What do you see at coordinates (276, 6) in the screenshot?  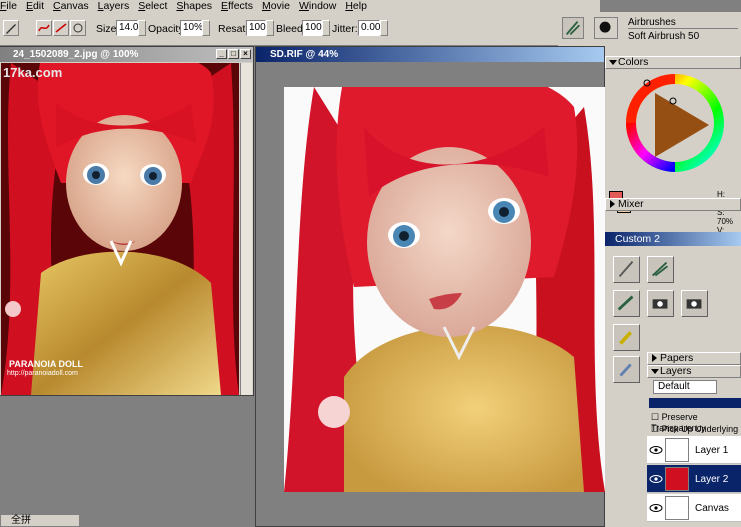 I see `menu-movie: Movie` at bounding box center [276, 6].